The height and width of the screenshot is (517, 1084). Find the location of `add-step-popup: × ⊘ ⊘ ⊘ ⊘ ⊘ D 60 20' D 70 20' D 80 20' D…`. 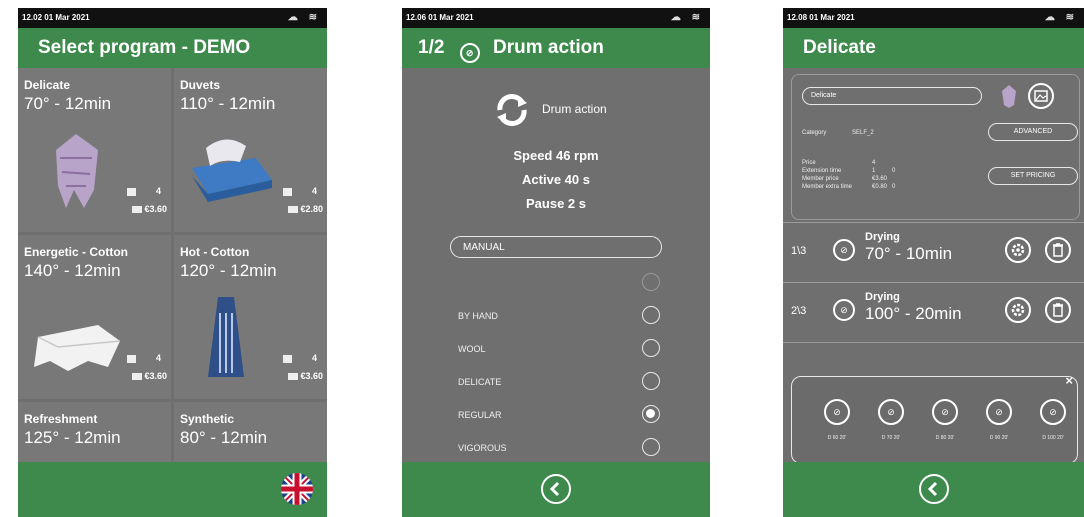

add-step-popup: × ⊘ ⊘ ⊘ ⊘ ⊘ D 60 20' D 70 20' D 80 20' D… is located at coordinates (934, 418).